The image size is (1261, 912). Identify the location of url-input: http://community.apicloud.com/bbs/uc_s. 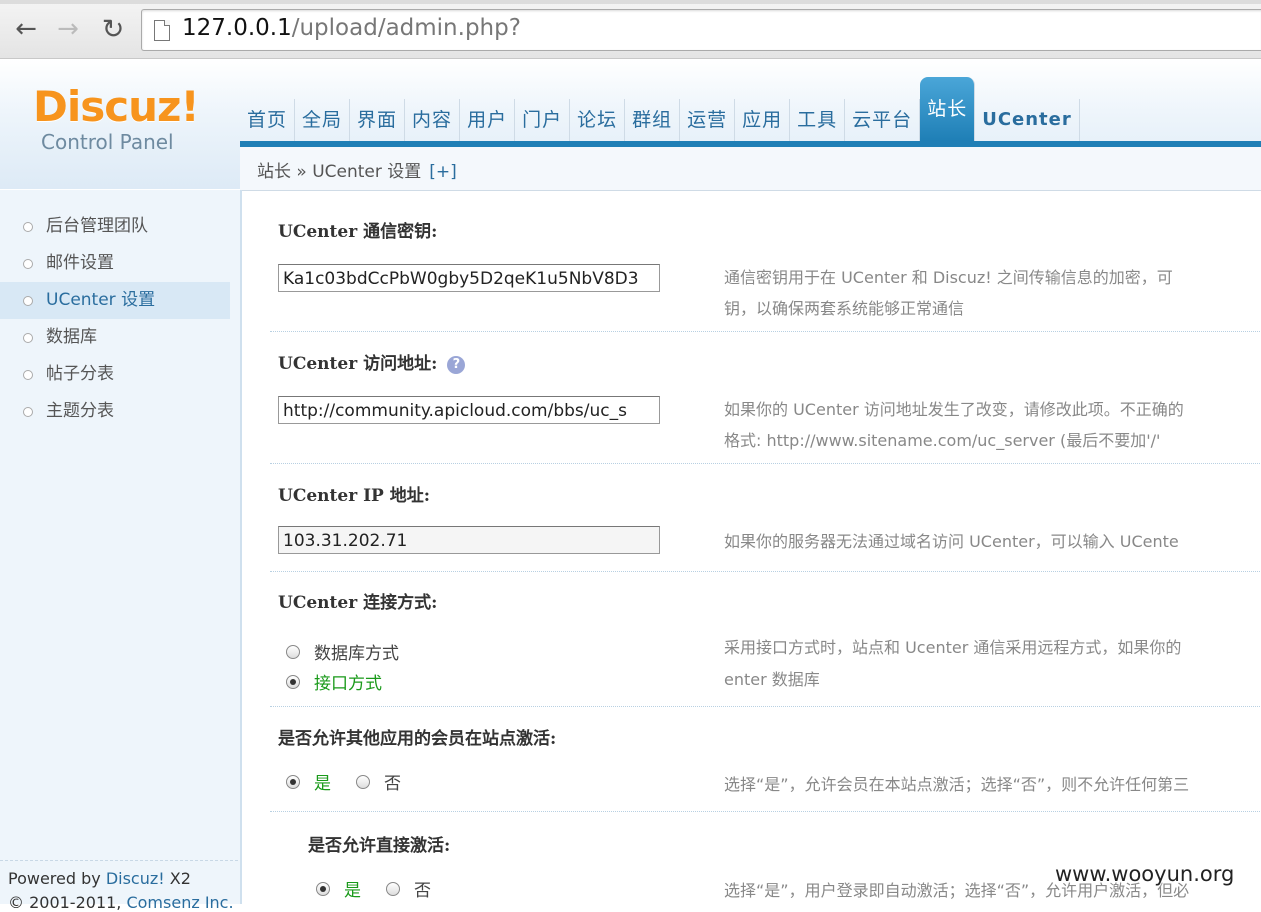
(469, 410).